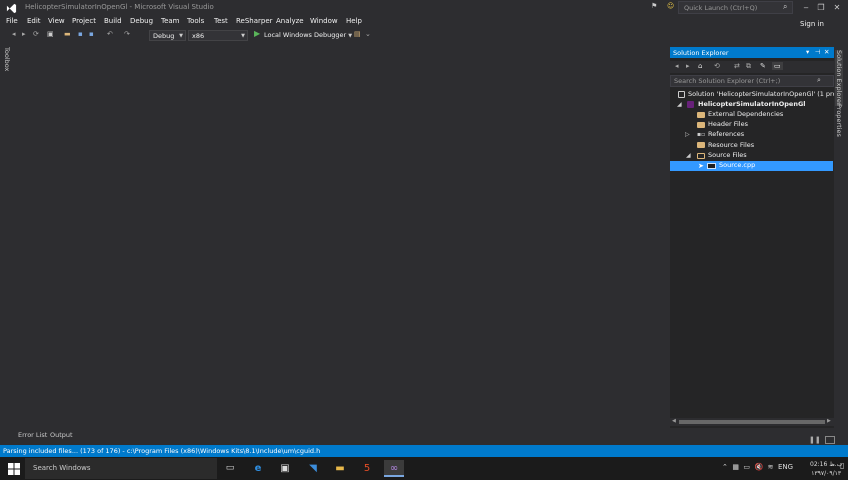  I want to click on tab-output: Output, so click(61, 435).